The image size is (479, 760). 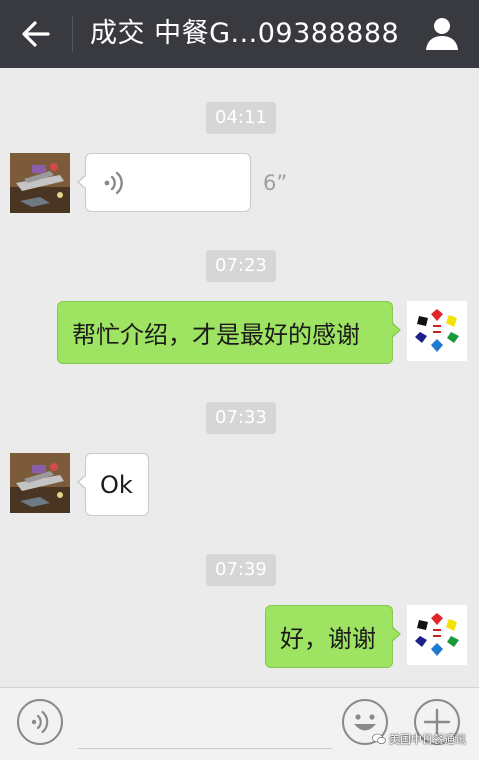 I want to click on arrow-left-icon, so click(x=36, y=34).